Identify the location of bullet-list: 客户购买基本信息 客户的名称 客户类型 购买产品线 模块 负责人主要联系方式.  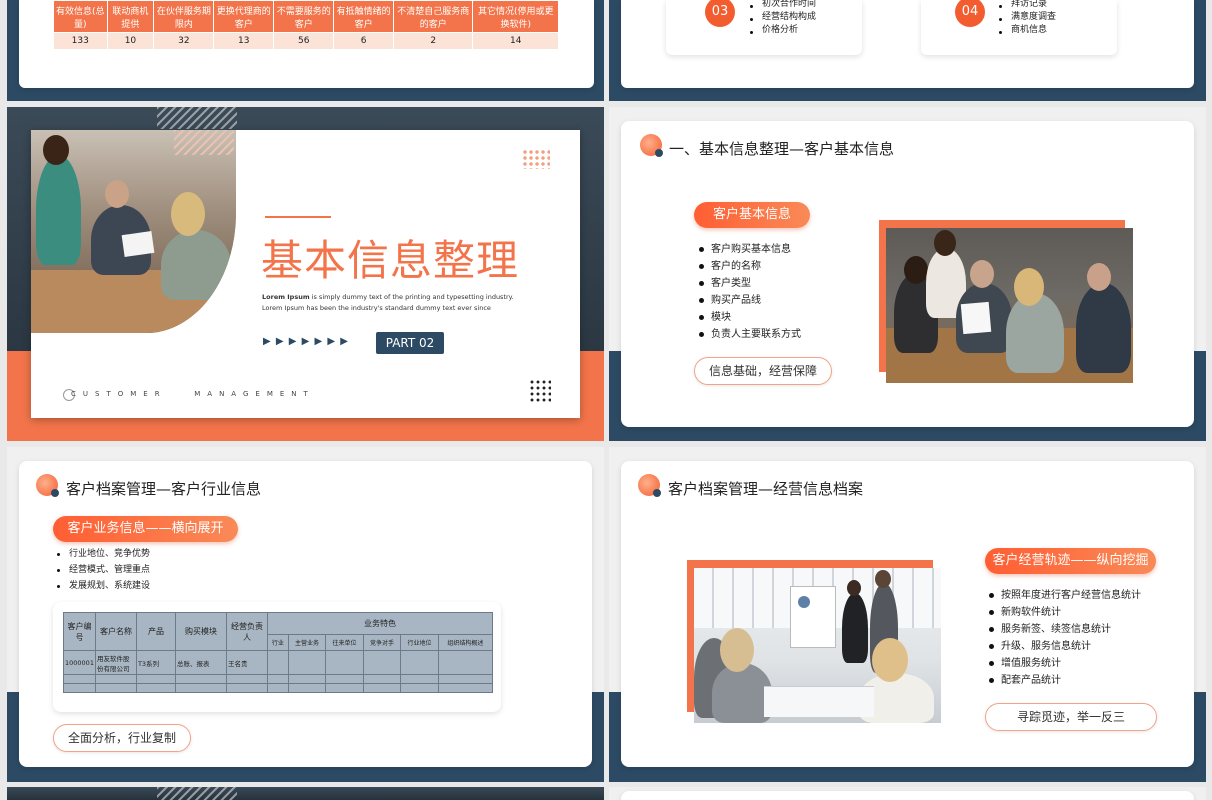
(749, 292).